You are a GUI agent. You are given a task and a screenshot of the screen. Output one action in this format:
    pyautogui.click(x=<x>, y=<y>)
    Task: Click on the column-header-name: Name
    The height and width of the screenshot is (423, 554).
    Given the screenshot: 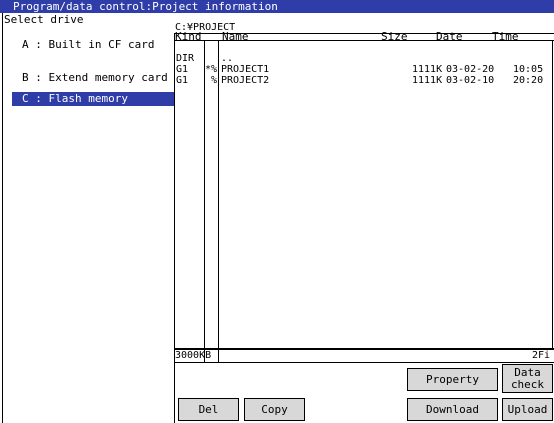 What is the action you would take?
    pyautogui.click(x=235, y=36)
    